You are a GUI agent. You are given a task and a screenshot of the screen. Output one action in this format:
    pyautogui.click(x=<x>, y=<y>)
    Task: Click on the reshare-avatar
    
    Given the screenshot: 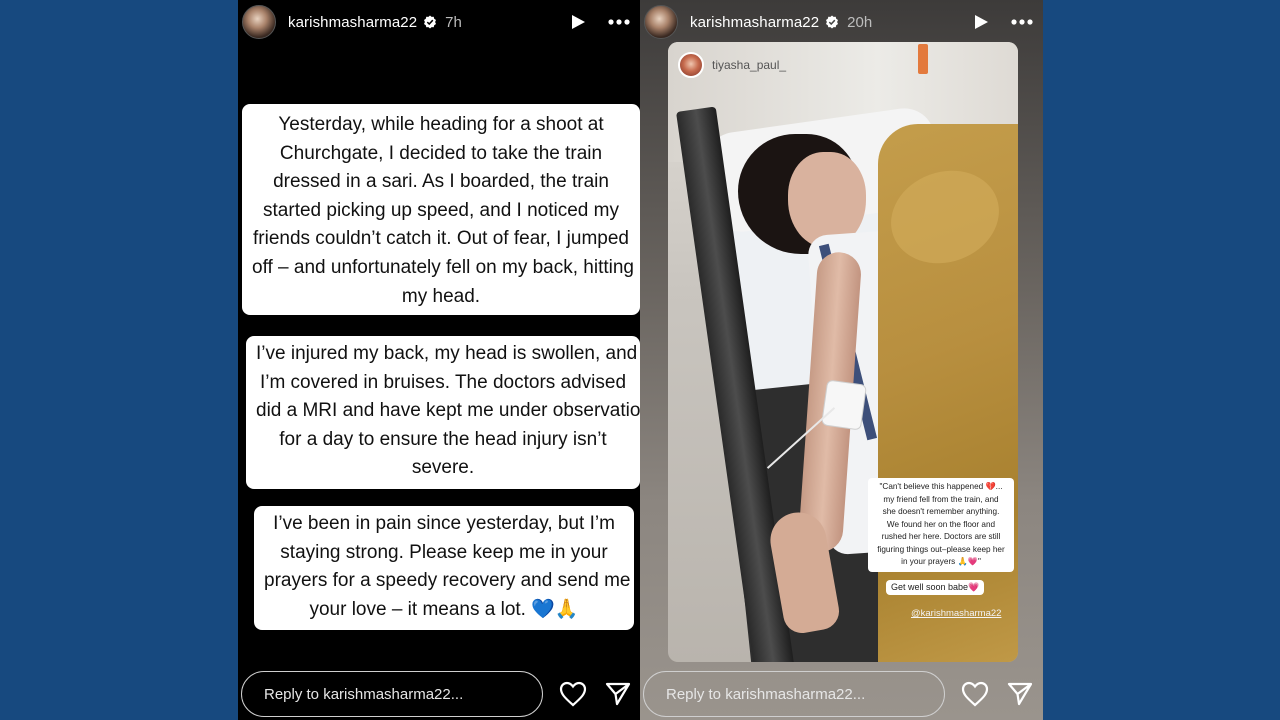 What is the action you would take?
    pyautogui.click(x=691, y=65)
    